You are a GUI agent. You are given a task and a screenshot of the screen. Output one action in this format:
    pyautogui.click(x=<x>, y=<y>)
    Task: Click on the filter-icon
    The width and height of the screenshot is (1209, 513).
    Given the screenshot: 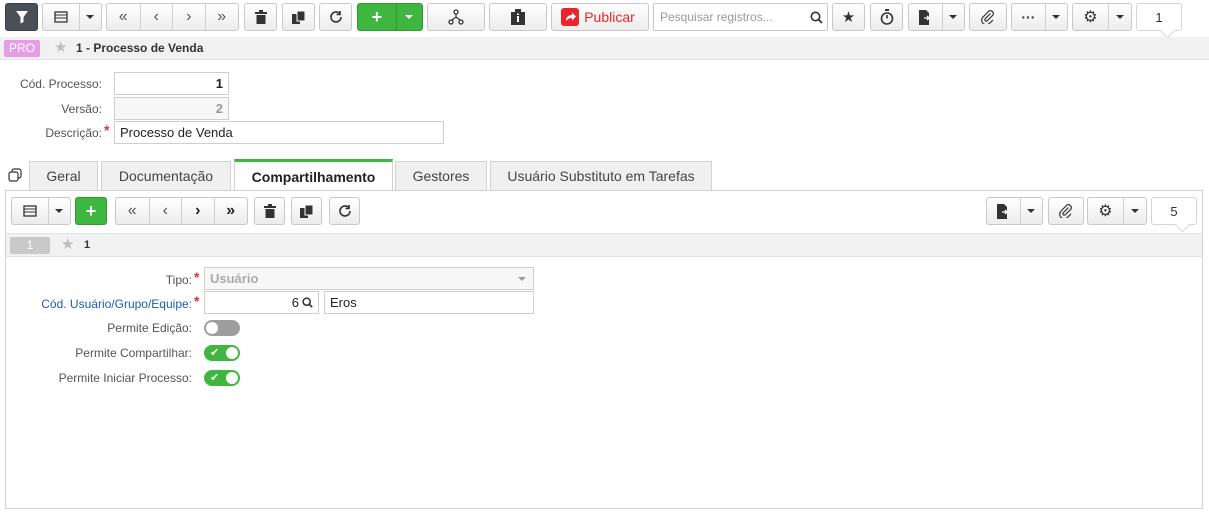 What is the action you would take?
    pyautogui.click(x=21, y=17)
    